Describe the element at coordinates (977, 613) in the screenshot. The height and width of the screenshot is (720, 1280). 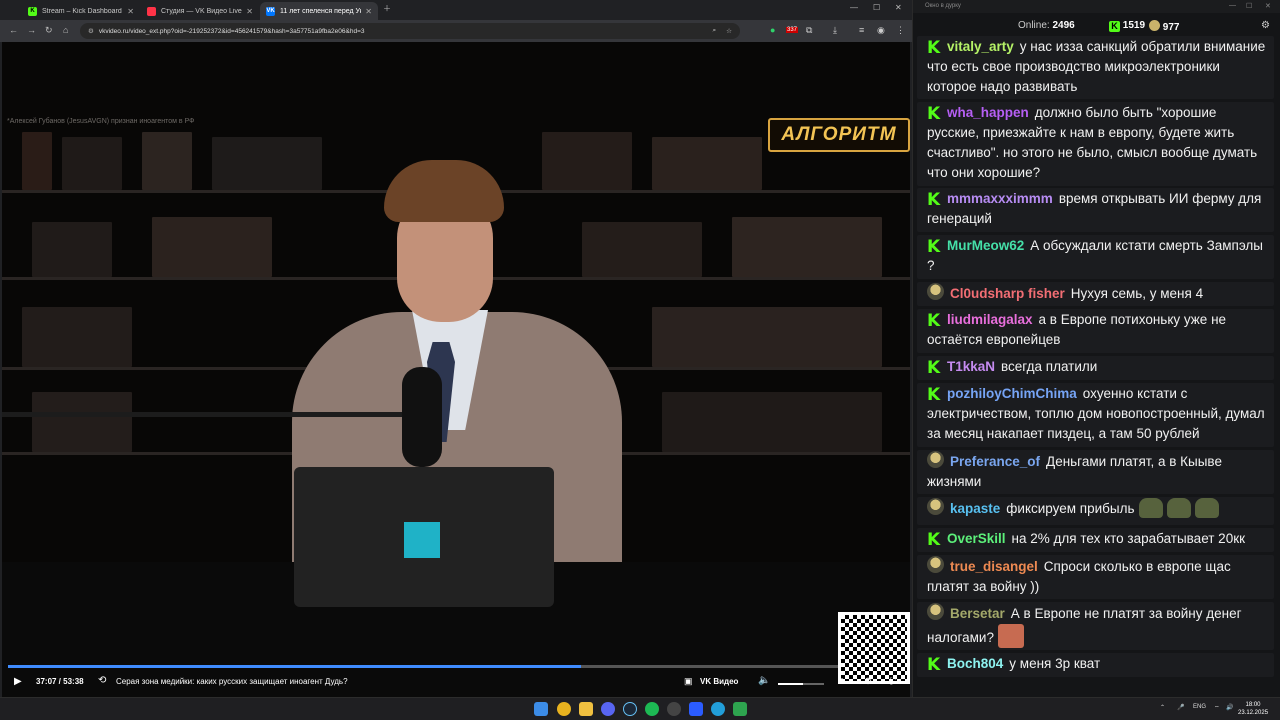
I see `chat-username: Bersetar` at that location.